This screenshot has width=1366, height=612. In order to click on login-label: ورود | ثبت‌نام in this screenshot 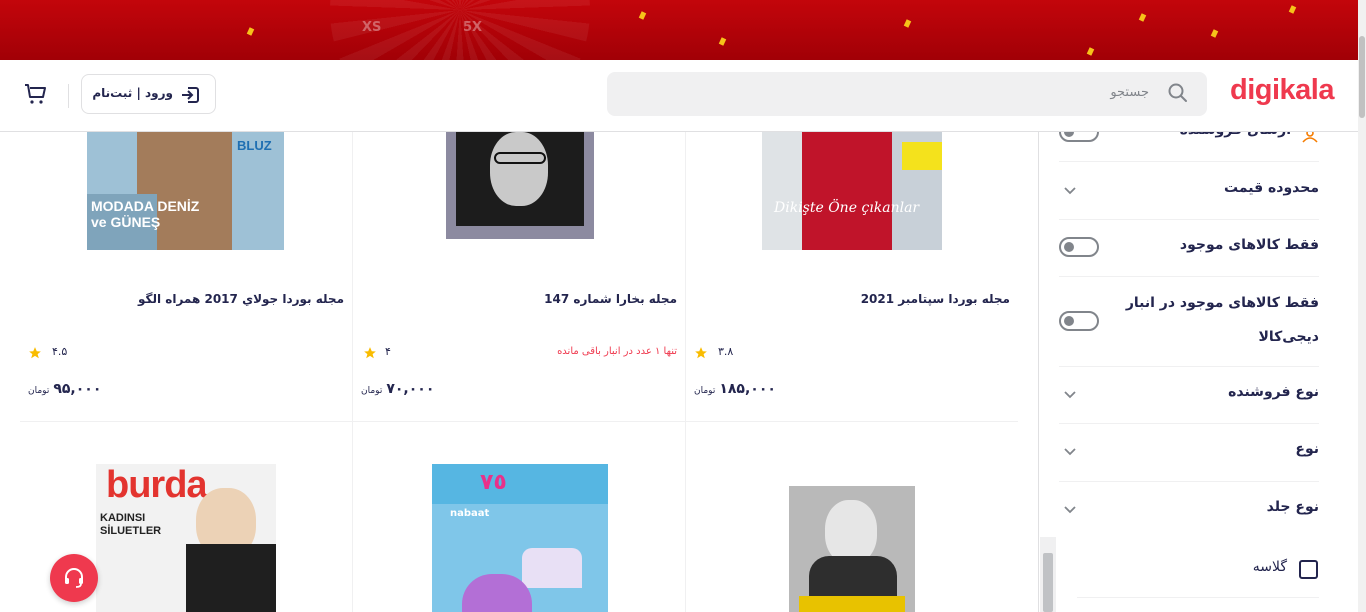, I will do `click(132, 93)`.